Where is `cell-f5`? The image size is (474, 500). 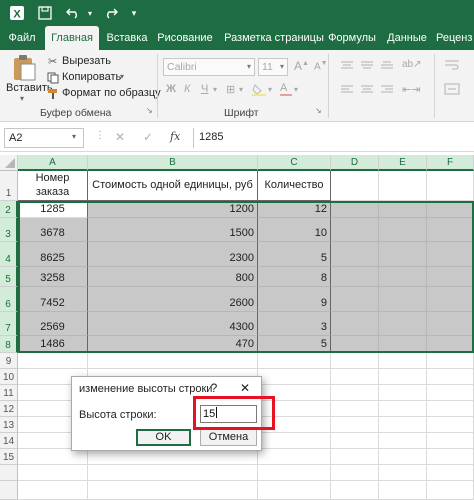 cell-f5 is located at coordinates (450, 277).